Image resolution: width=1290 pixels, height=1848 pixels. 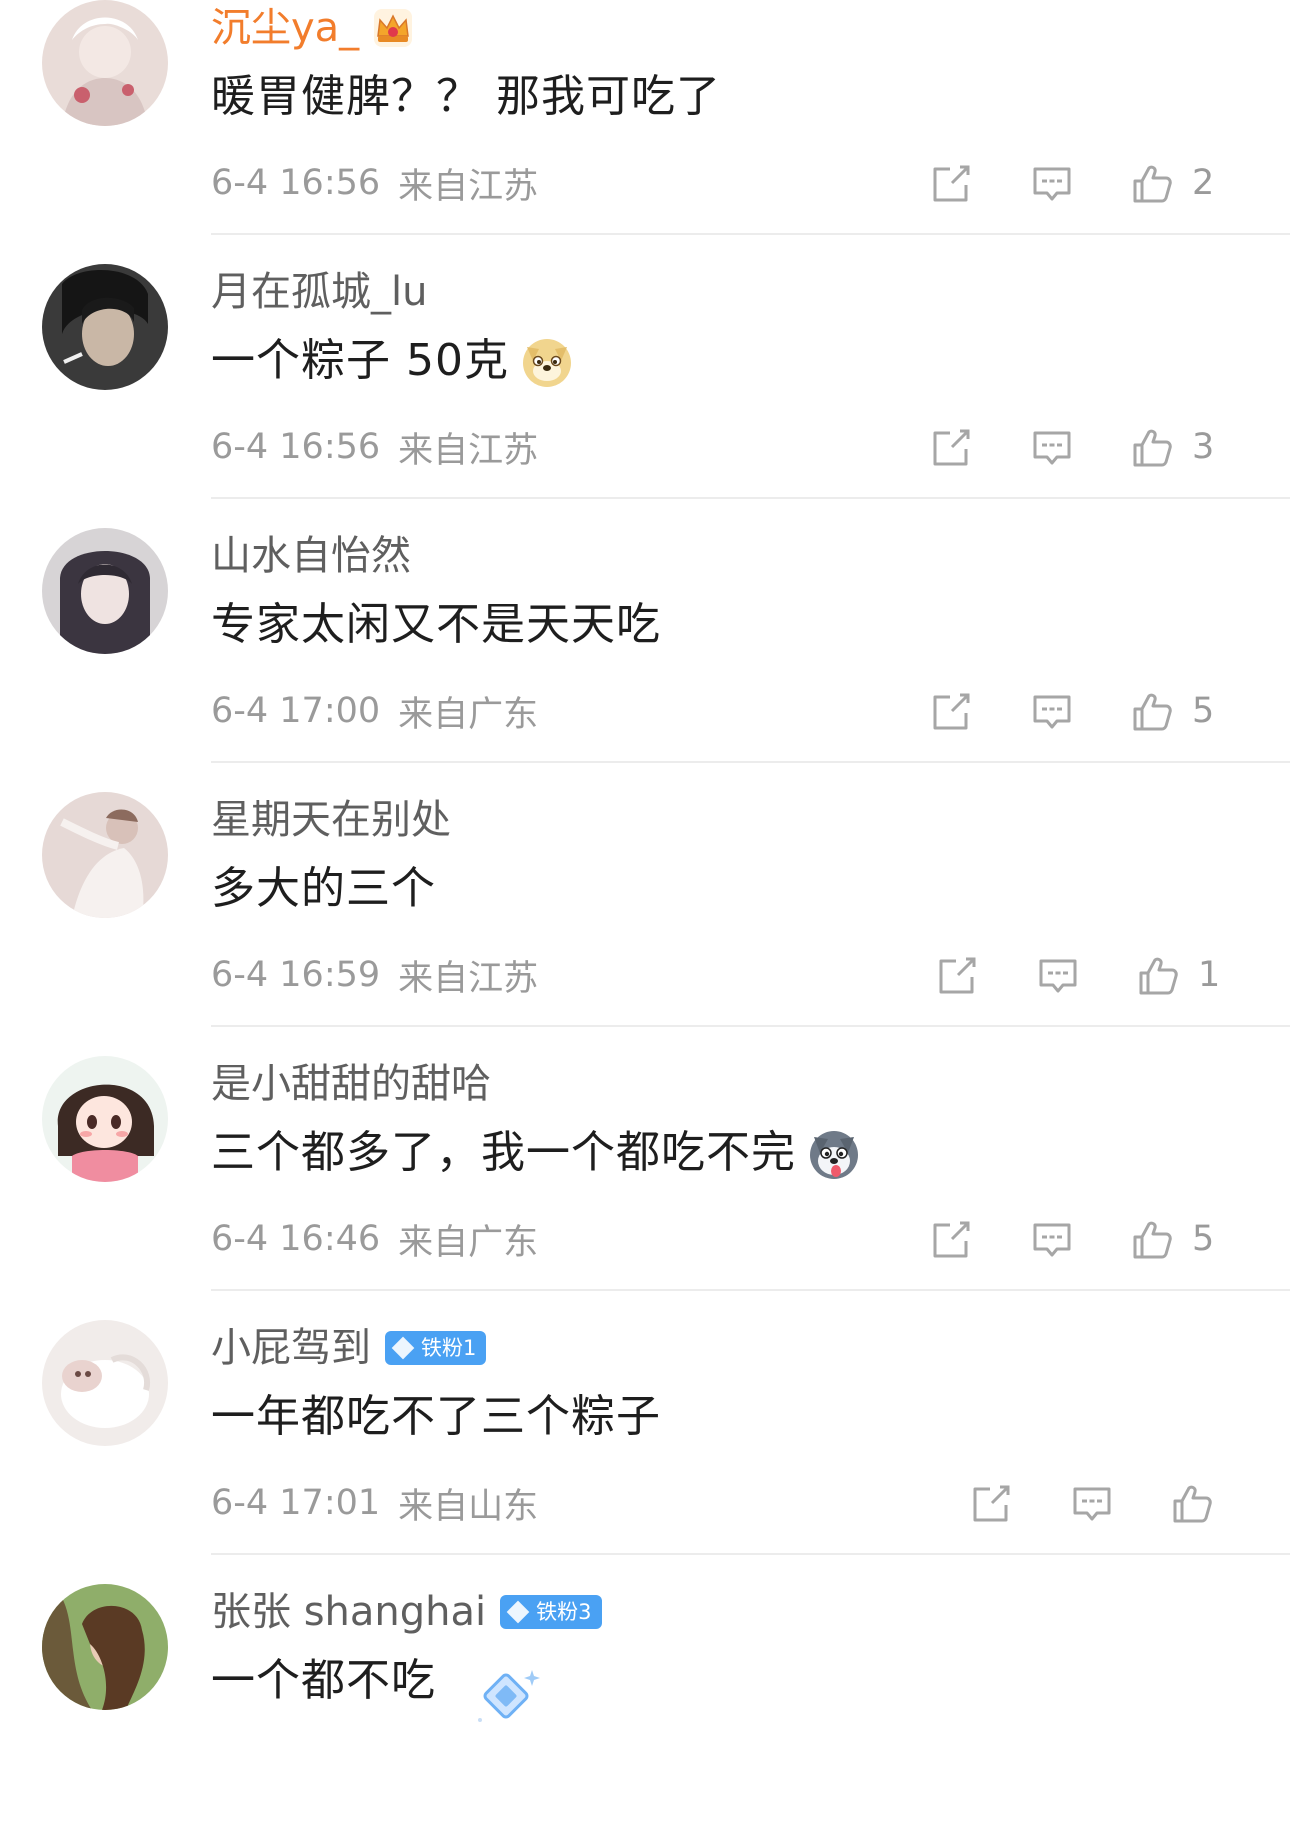 I want to click on like-count: 2, so click(x=1203, y=183).